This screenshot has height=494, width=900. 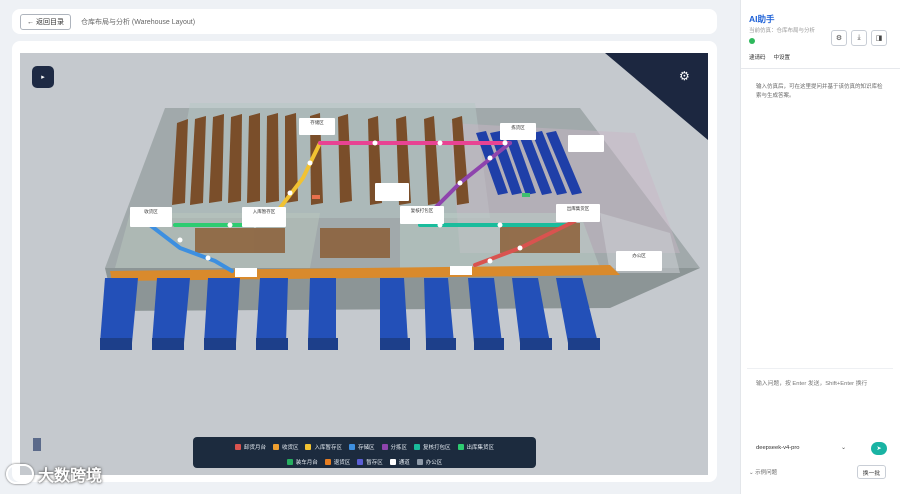 I want to click on legend-label: 暂存区, so click(x=374, y=463).